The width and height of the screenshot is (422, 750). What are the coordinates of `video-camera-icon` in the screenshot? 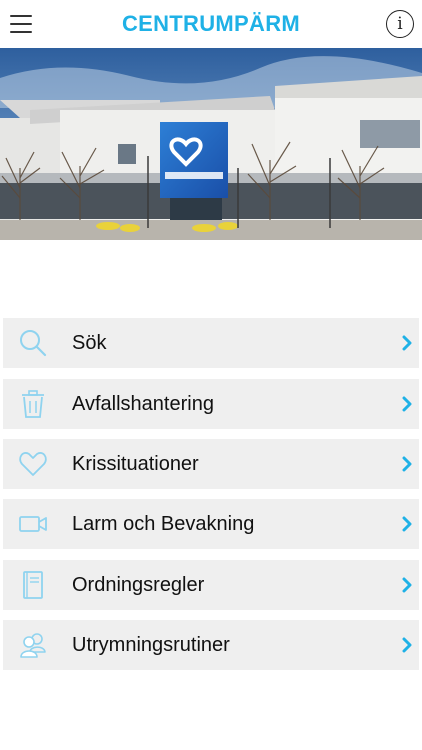 It's located at (33, 524).